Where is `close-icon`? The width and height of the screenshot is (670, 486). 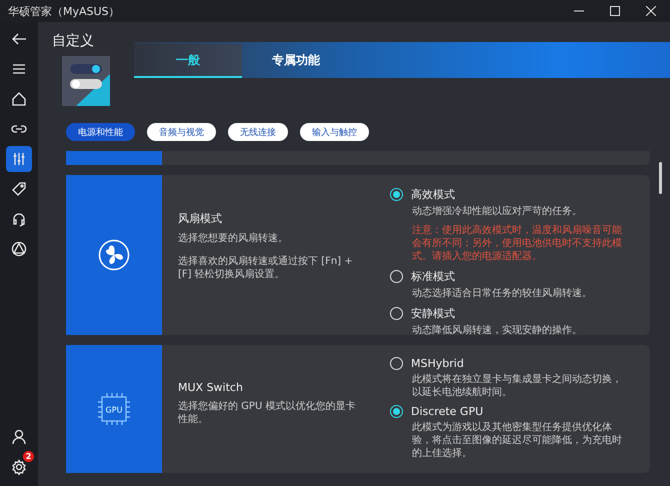
close-icon is located at coordinates (651, 11).